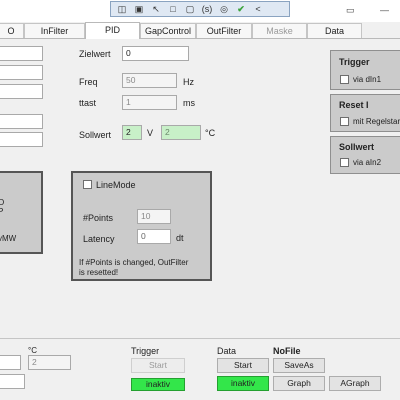  Describe the element at coordinates (181, 132) in the screenshot. I see `sollwert-c-field: 2` at that location.